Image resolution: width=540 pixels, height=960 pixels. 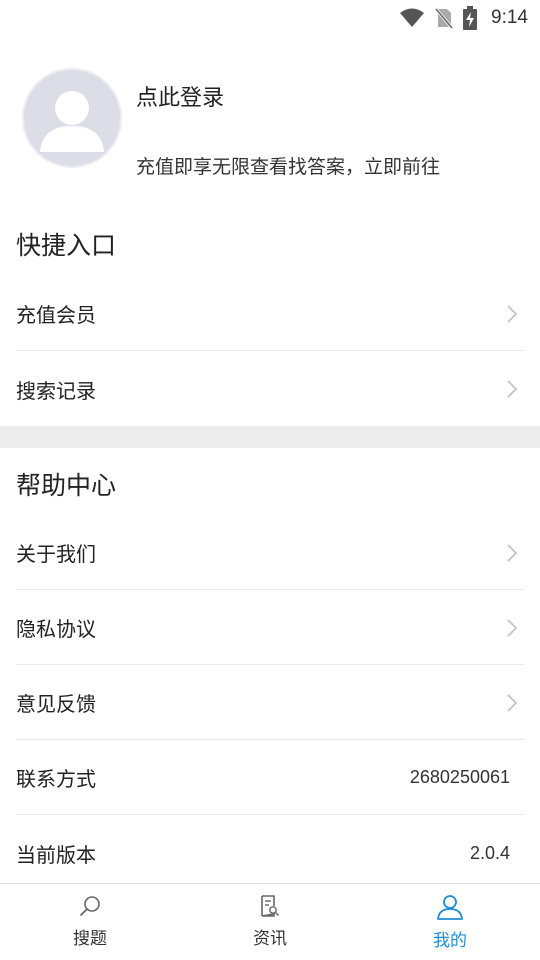 What do you see at coordinates (56, 390) in the screenshot?
I see `row-label: 搜索记录` at bounding box center [56, 390].